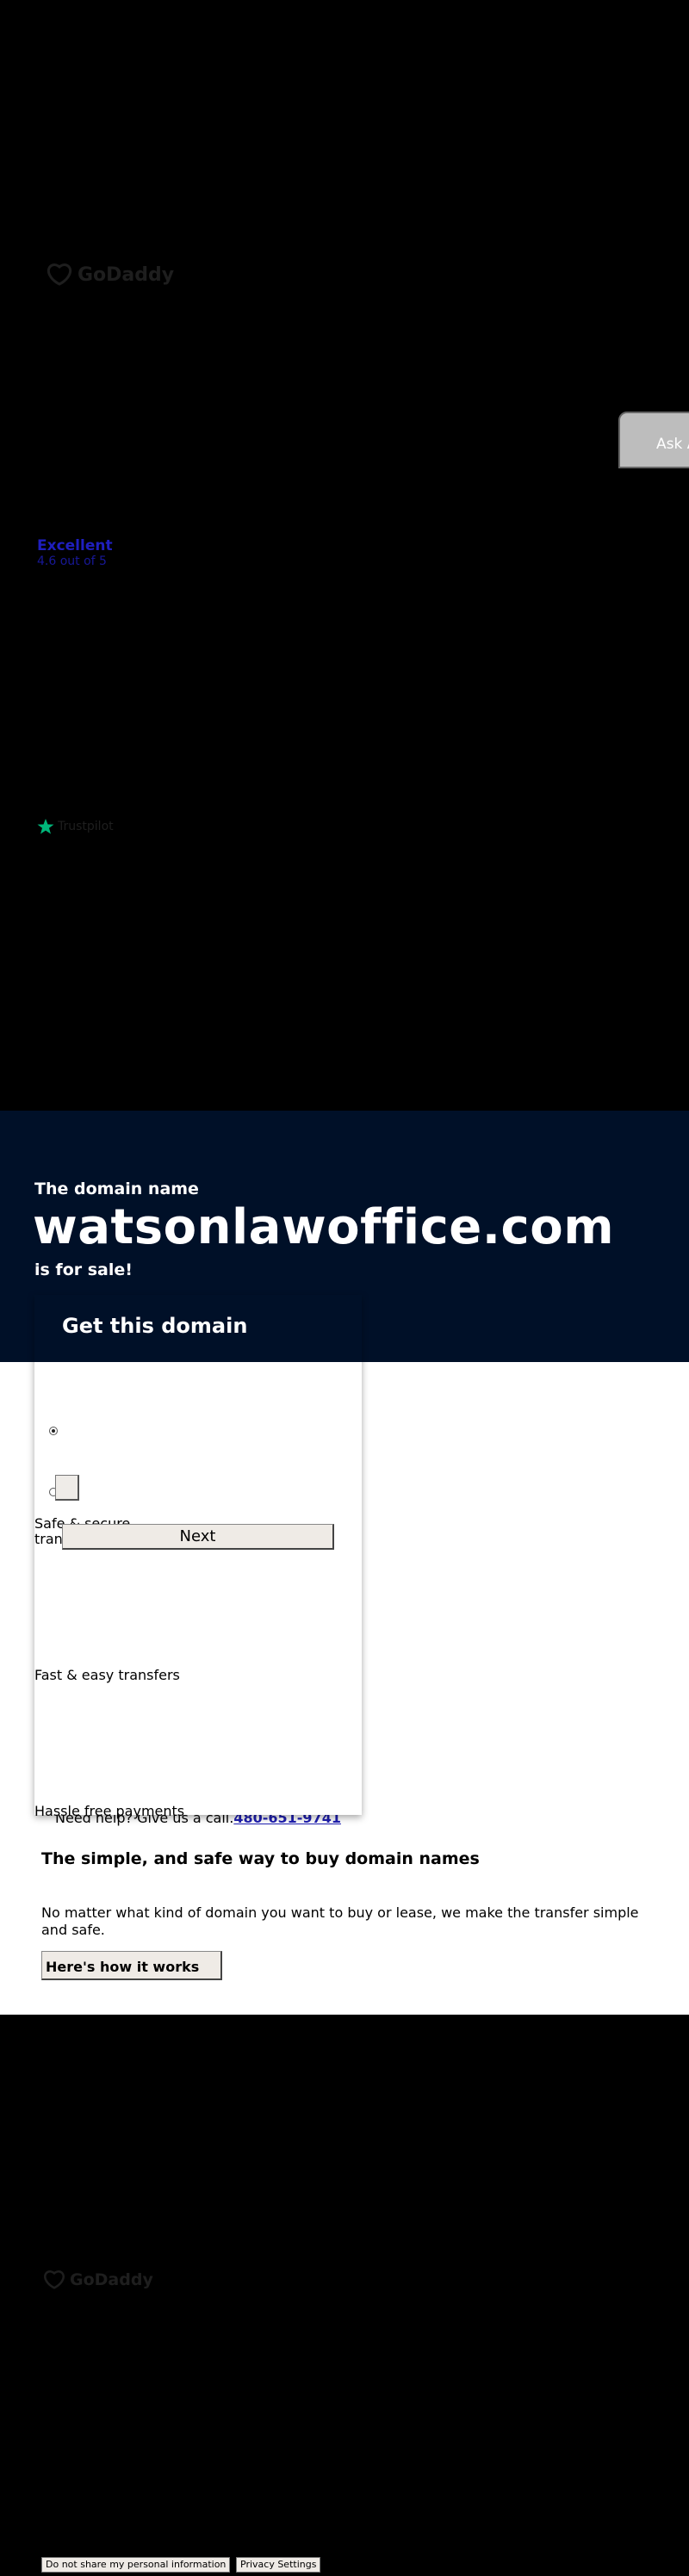 This screenshot has width=689, height=2576. Describe the element at coordinates (111, 2280) in the screenshot. I see `footer-logo-text: GoDaddy` at that location.